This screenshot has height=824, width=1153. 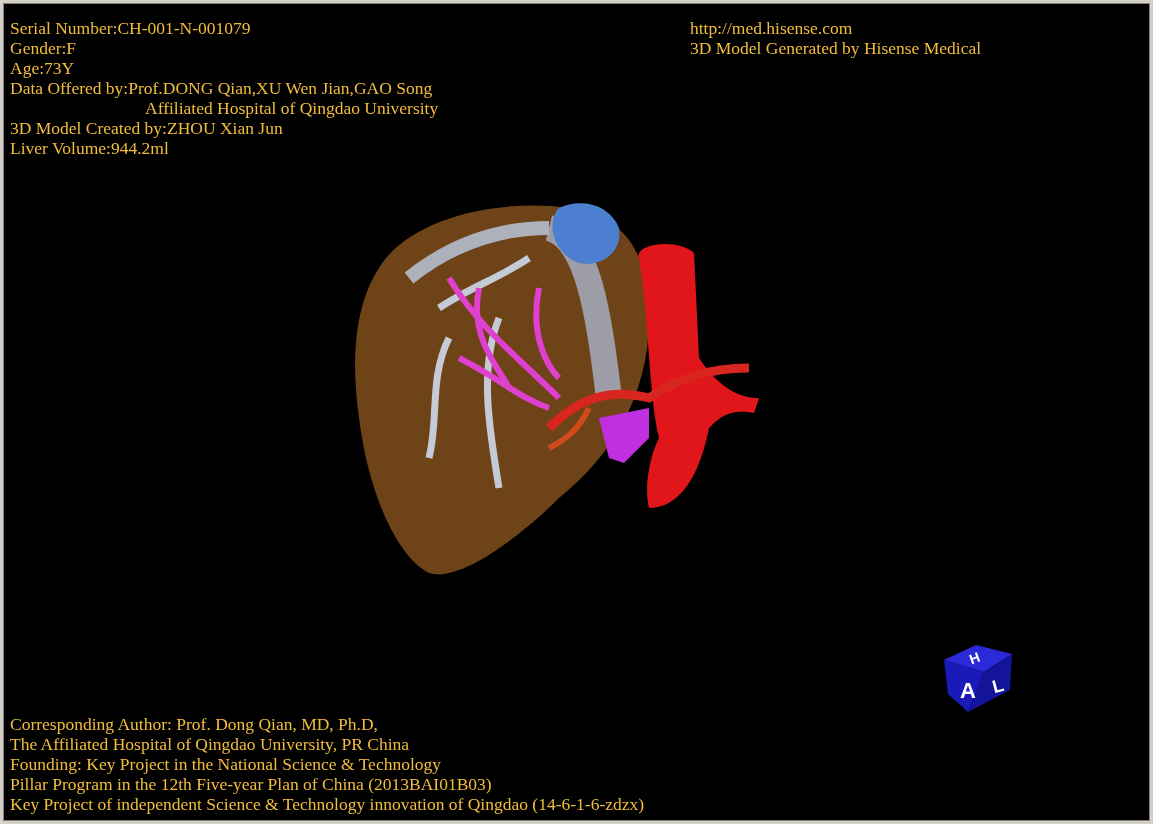 What do you see at coordinates (968, 690) in the screenshot?
I see `cube-front-label: A` at bounding box center [968, 690].